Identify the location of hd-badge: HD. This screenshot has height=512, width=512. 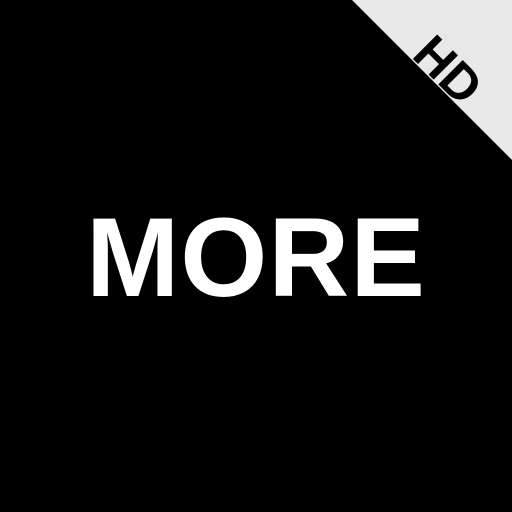
(448, 70).